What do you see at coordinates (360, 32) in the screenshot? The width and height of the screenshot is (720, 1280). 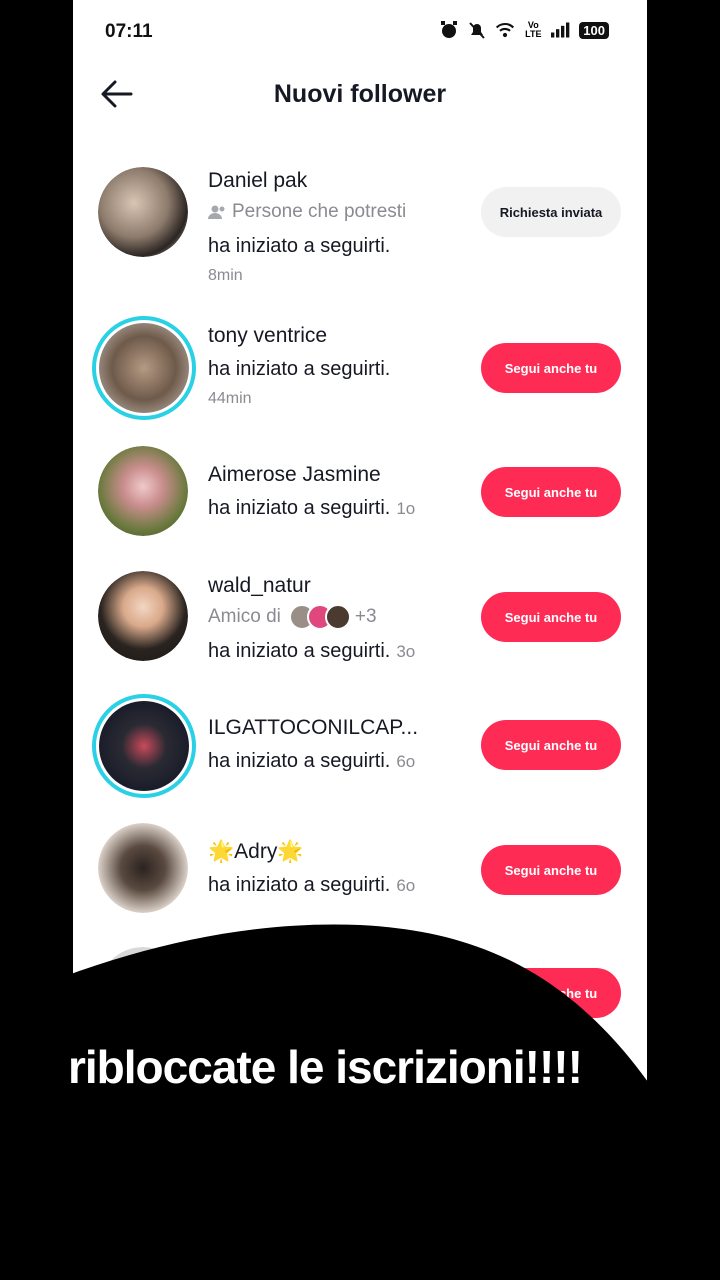 I see `status-bar: 07:11 Vo LTE 100` at bounding box center [360, 32].